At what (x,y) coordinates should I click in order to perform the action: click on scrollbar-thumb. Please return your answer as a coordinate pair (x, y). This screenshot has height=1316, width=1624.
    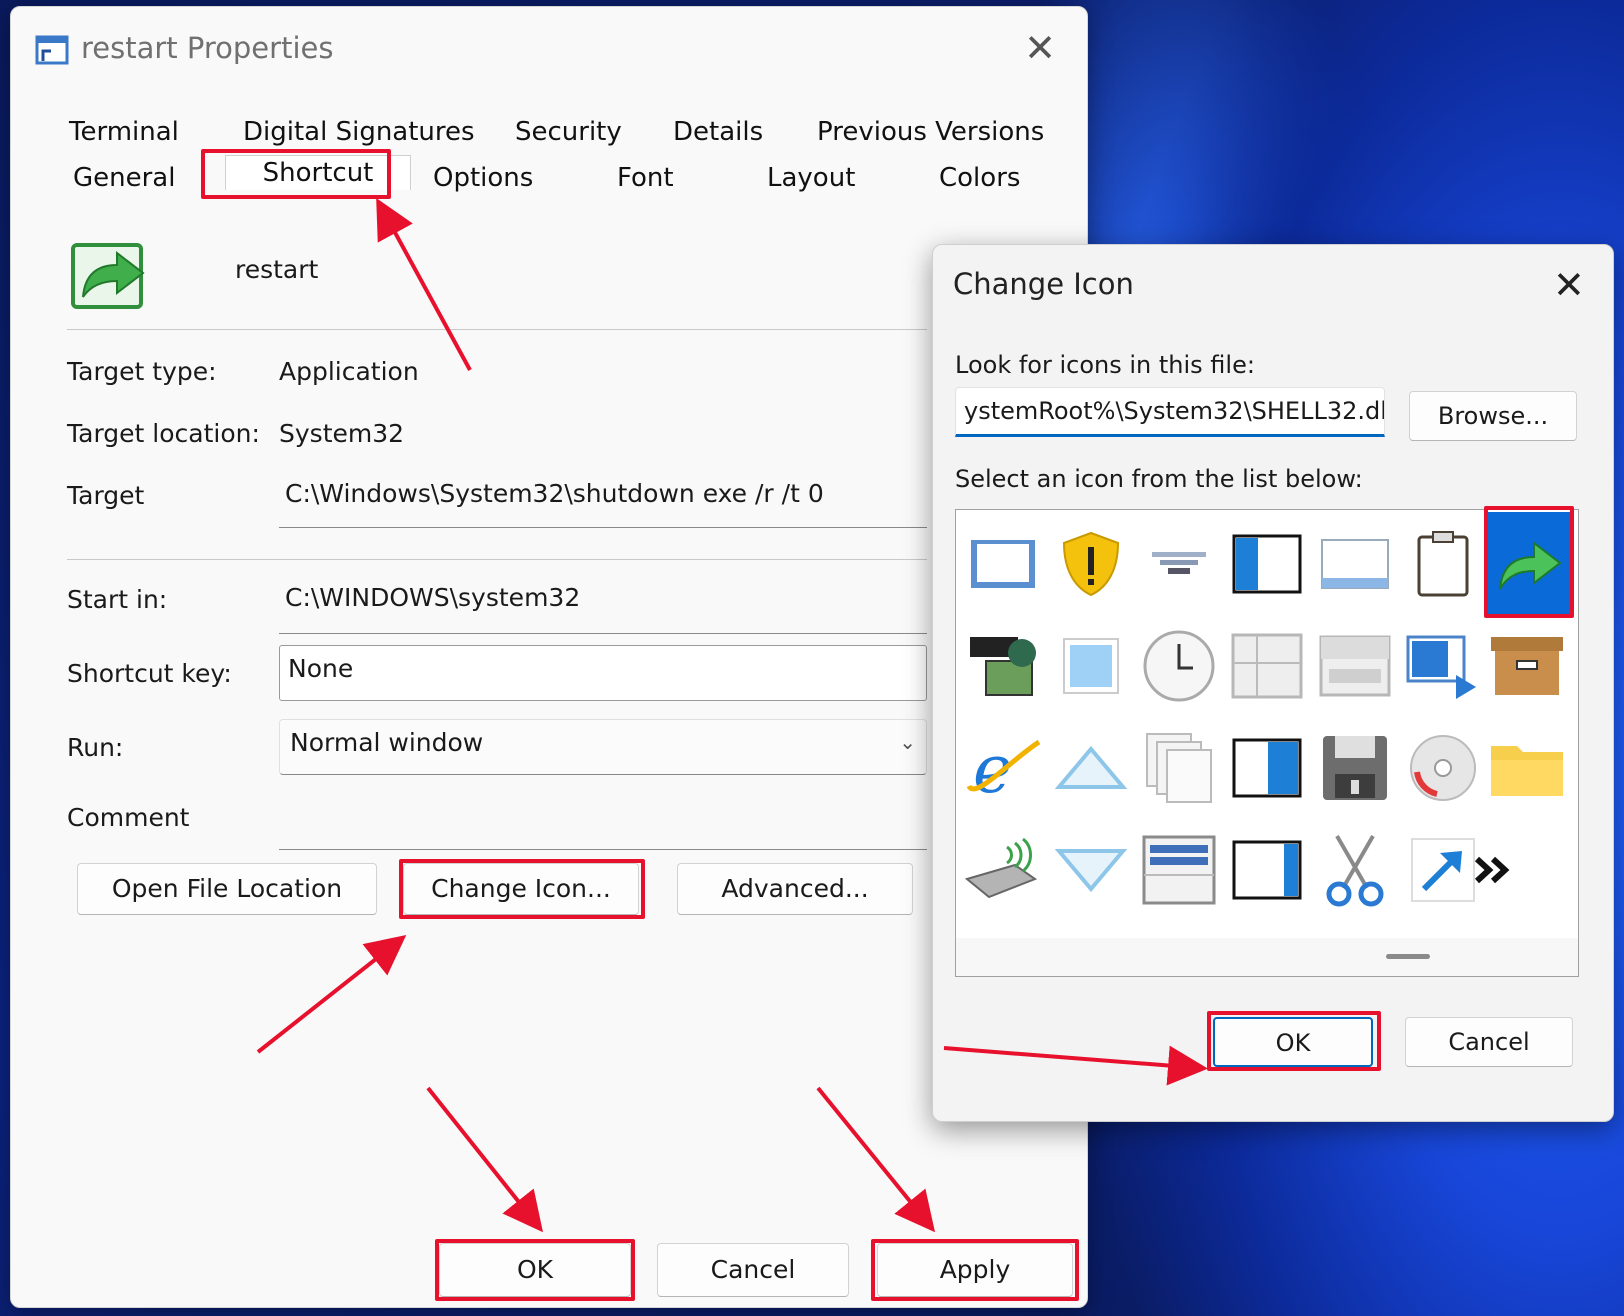
    Looking at the image, I should click on (1408, 956).